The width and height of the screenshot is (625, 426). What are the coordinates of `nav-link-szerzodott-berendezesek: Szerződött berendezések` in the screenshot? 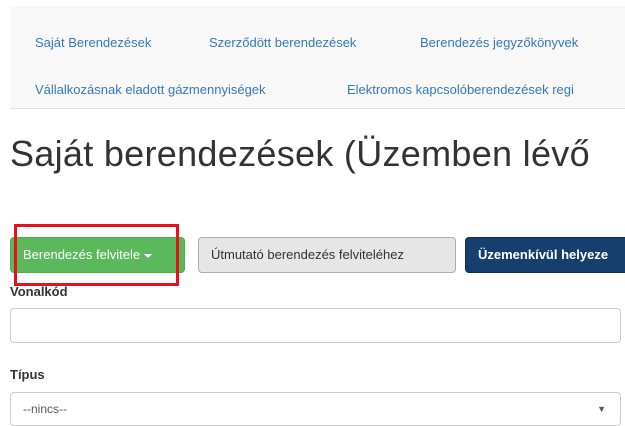 It's located at (282, 42).